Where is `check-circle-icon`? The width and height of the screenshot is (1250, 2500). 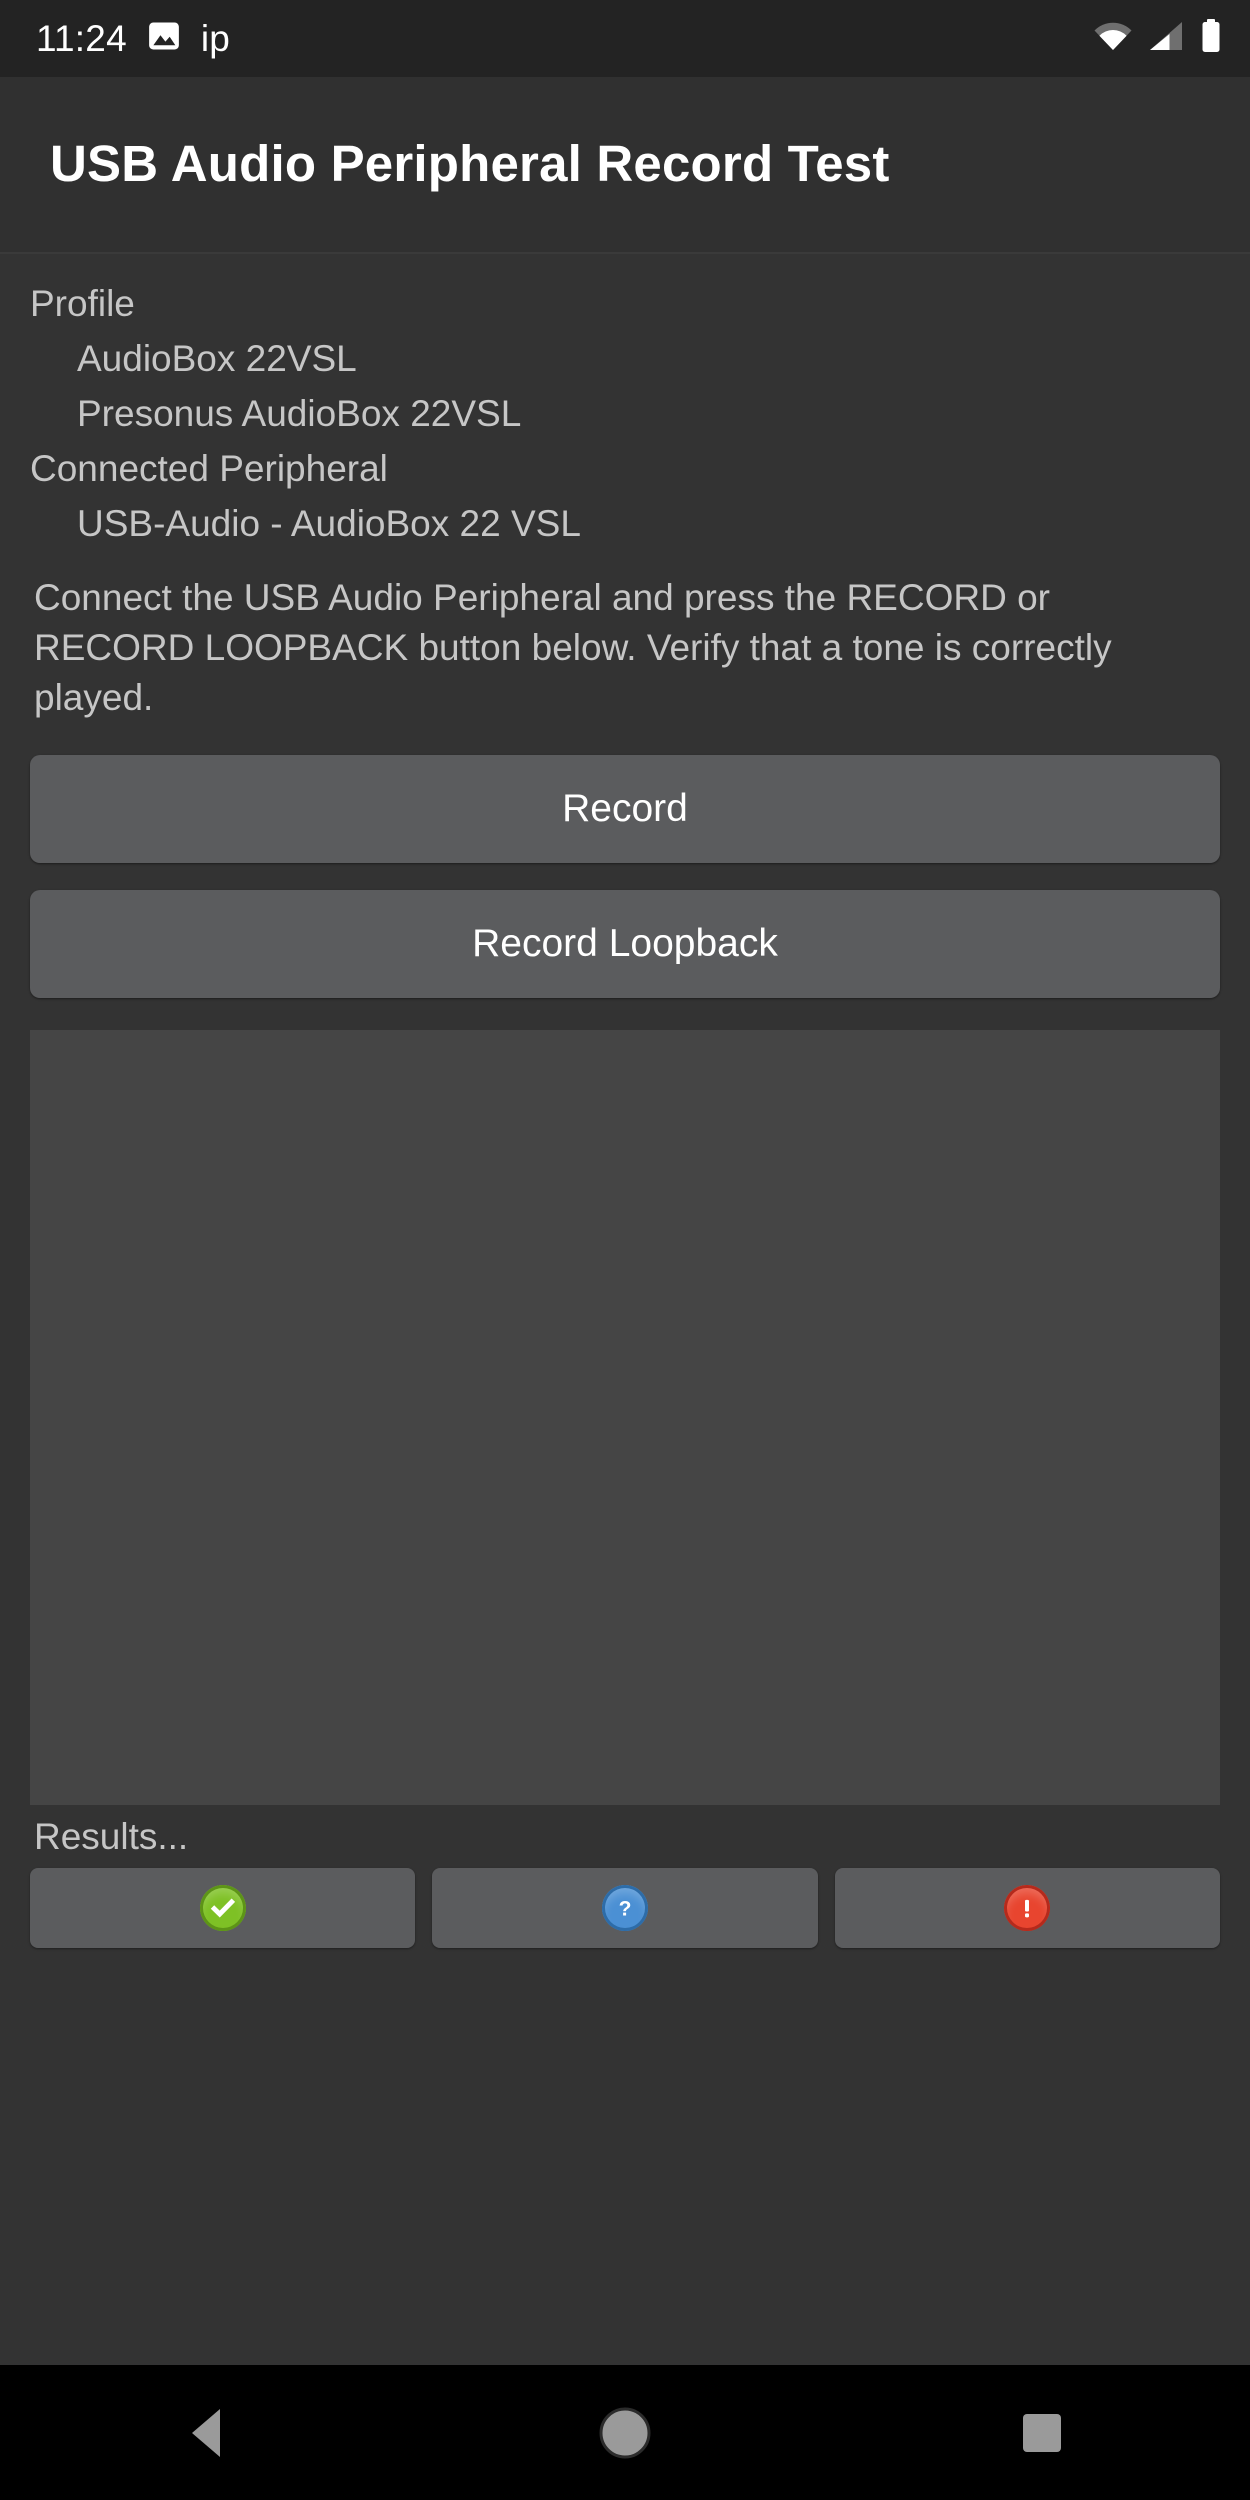
check-circle-icon is located at coordinates (222, 1907).